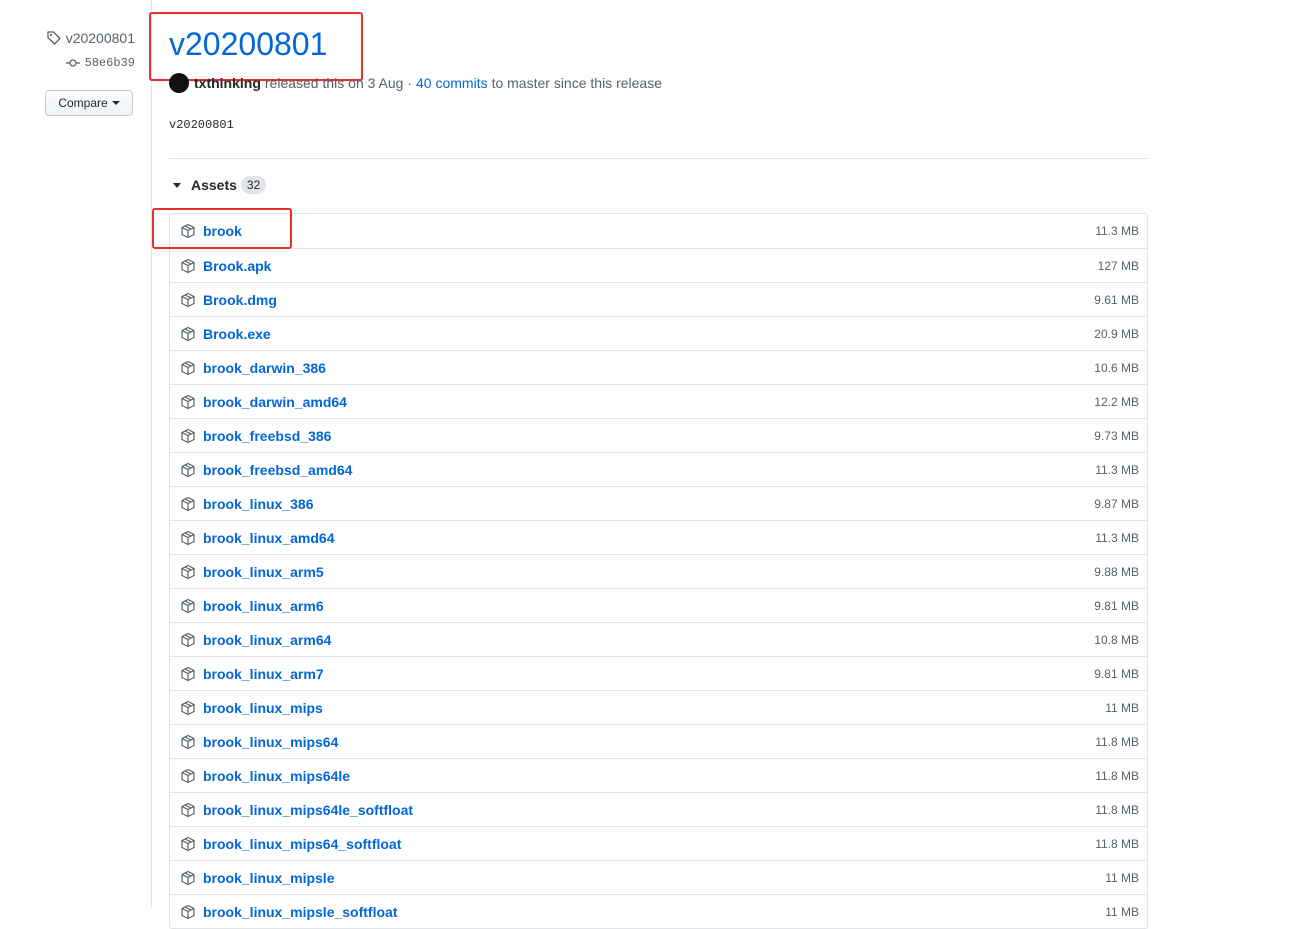 This screenshot has height=929, width=1290. I want to click on asset-row: brook_linux_386 9.87 MB, so click(658, 503).